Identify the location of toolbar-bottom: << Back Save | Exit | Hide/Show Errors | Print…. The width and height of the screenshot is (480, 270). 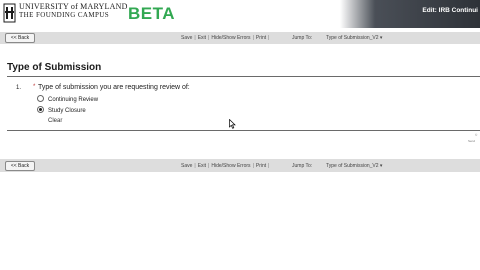
(240, 165).